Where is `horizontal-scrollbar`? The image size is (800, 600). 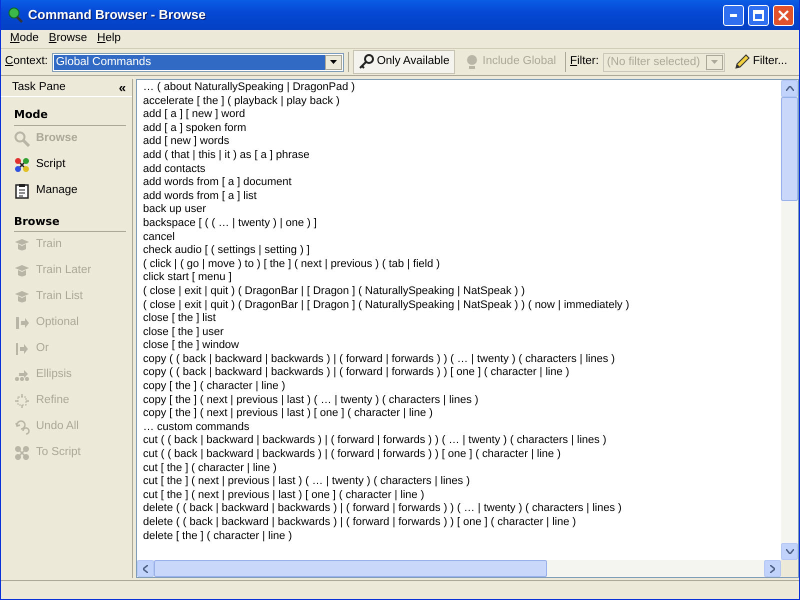
horizontal-scrollbar is located at coordinates (459, 568).